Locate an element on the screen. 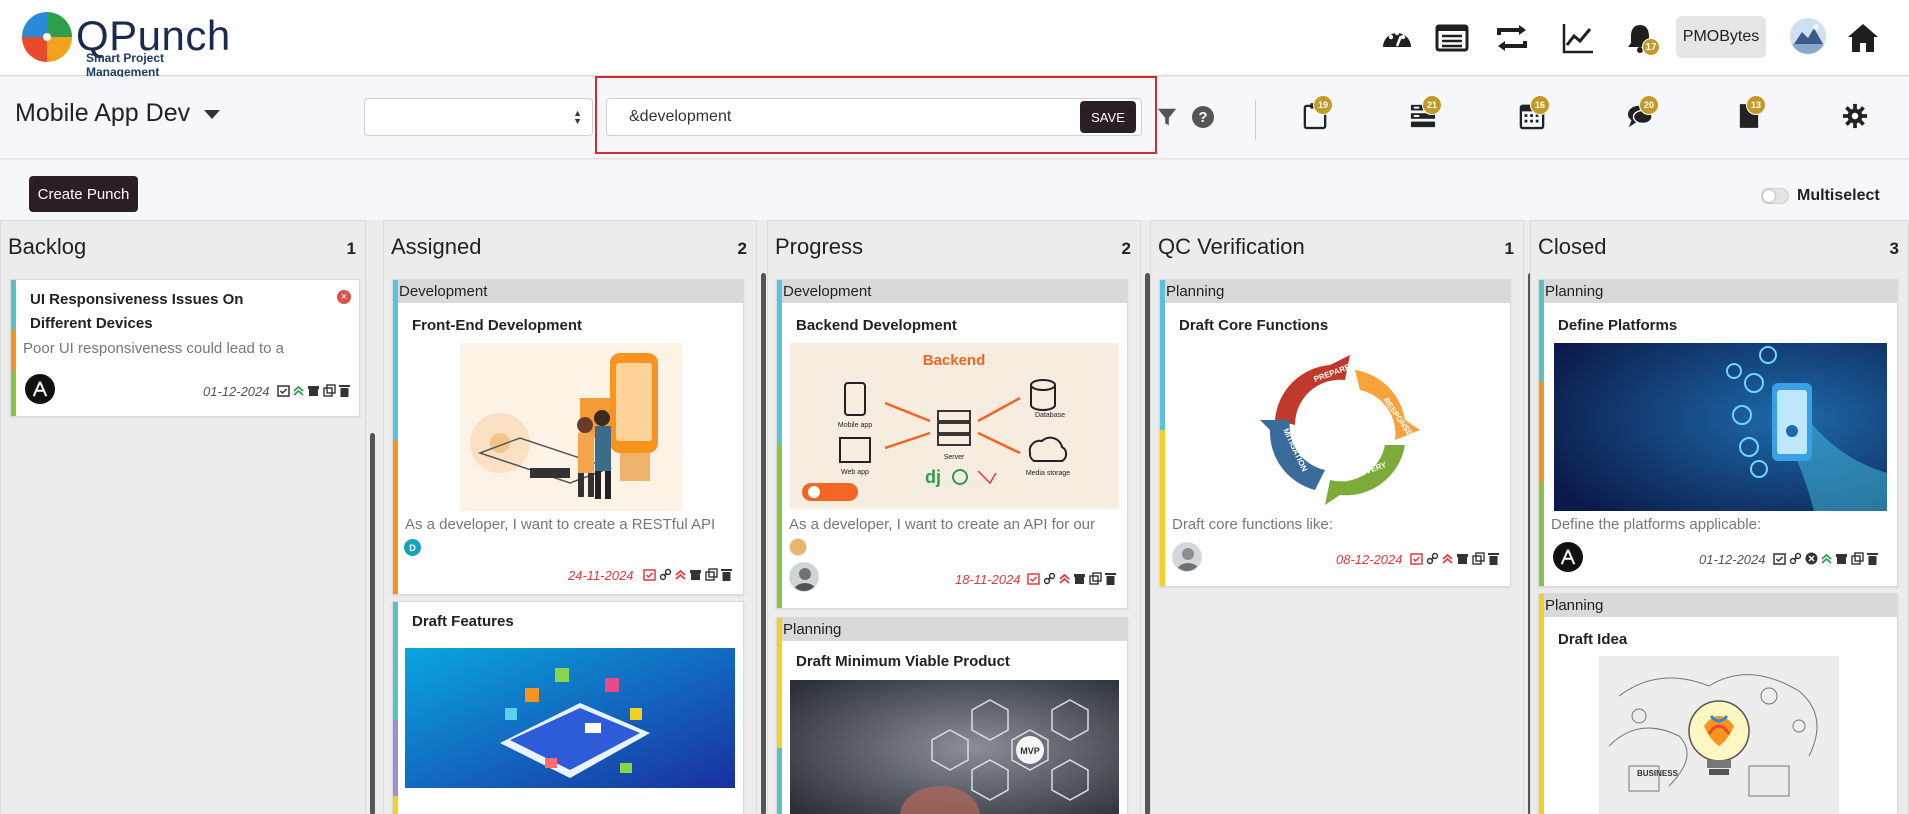 Image resolution: width=1909 pixels, height=814 pixels. dashboard-icon is located at coordinates (1397, 38).